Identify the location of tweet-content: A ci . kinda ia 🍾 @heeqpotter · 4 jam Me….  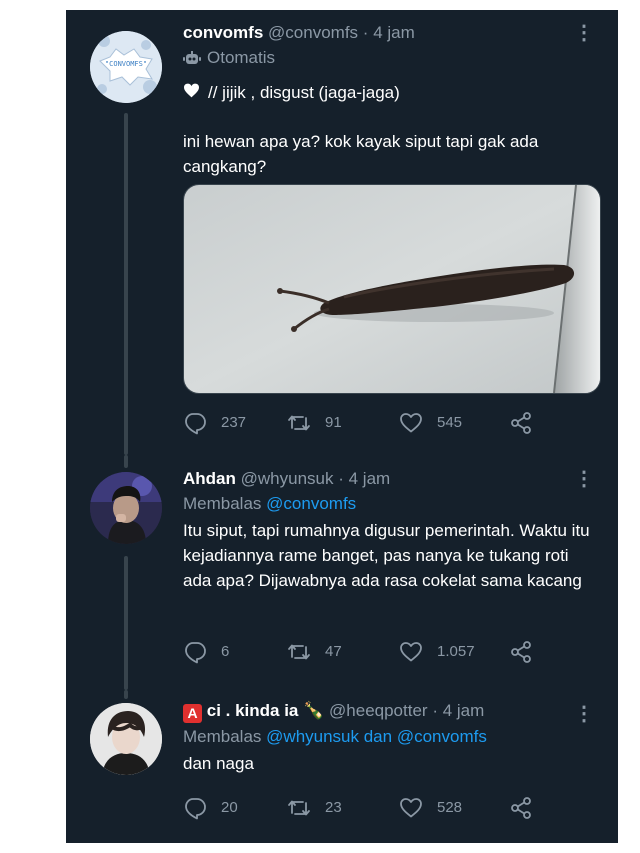
(388, 738).